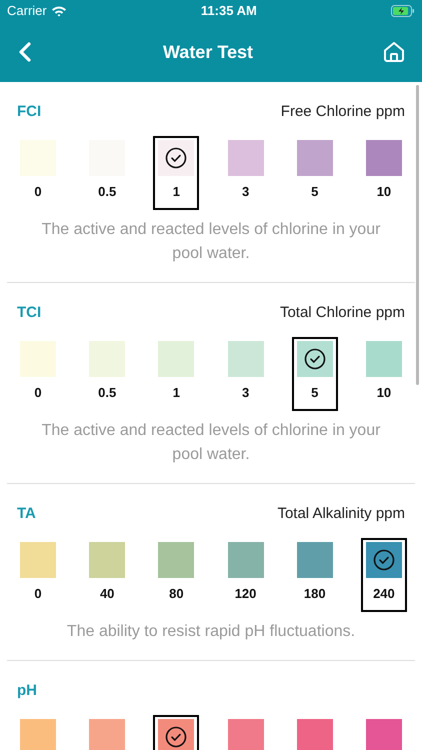 Image resolution: width=422 pixels, height=750 pixels. What do you see at coordinates (315, 575) in the screenshot?
I see `color-option: 180` at bounding box center [315, 575].